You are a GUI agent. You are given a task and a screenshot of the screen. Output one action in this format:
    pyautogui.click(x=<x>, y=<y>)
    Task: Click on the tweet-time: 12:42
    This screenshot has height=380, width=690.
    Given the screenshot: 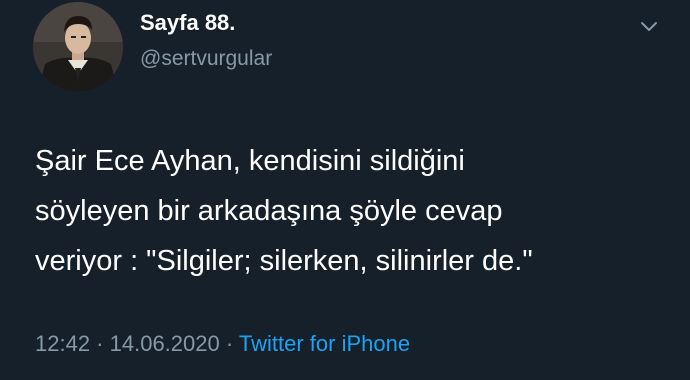 What is the action you would take?
    pyautogui.click(x=62, y=343)
    